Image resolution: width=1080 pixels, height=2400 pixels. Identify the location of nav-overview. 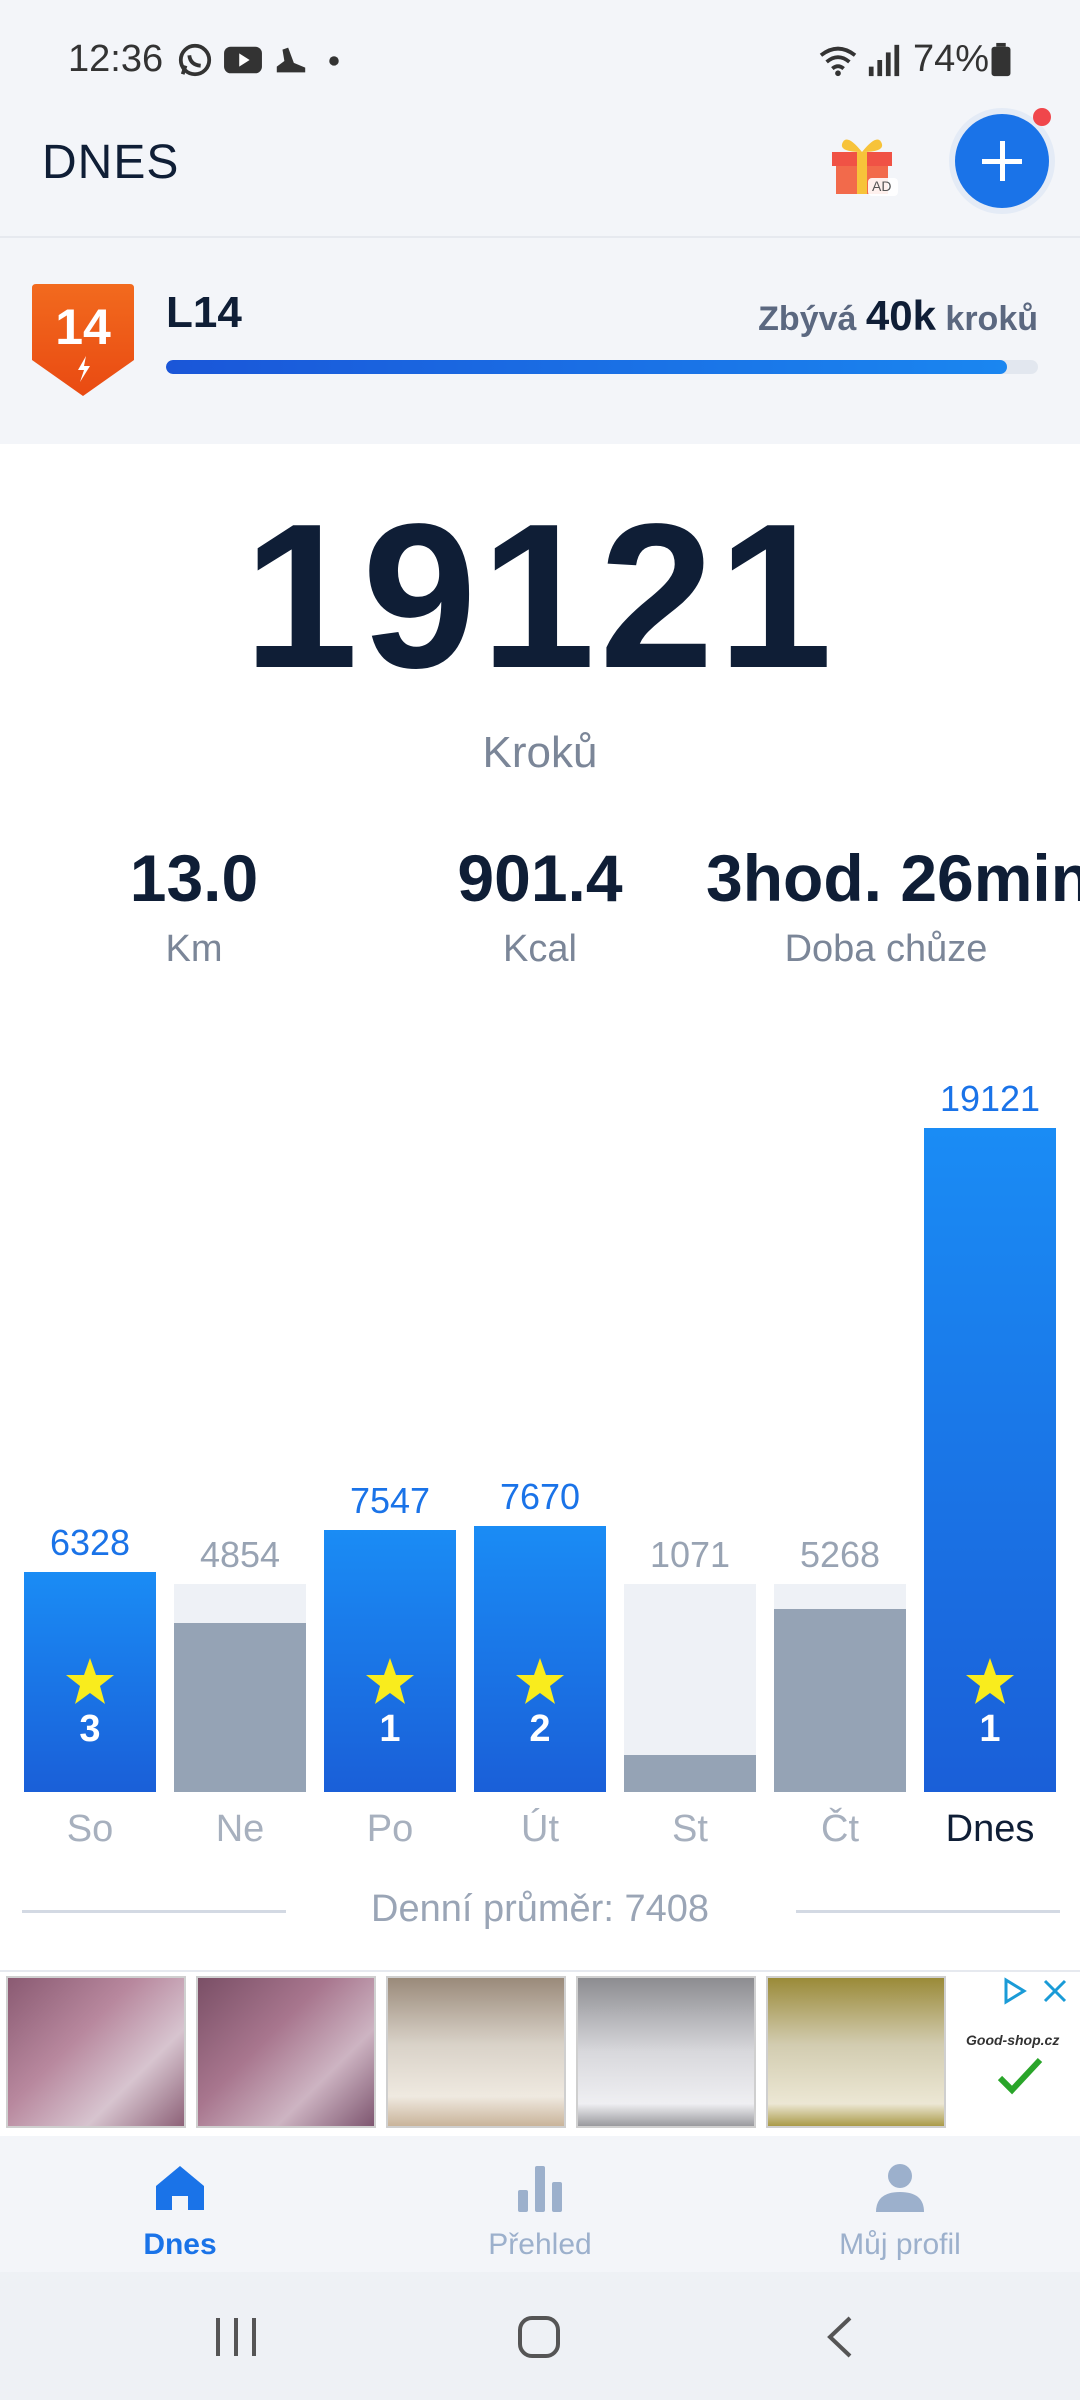
(540, 2190).